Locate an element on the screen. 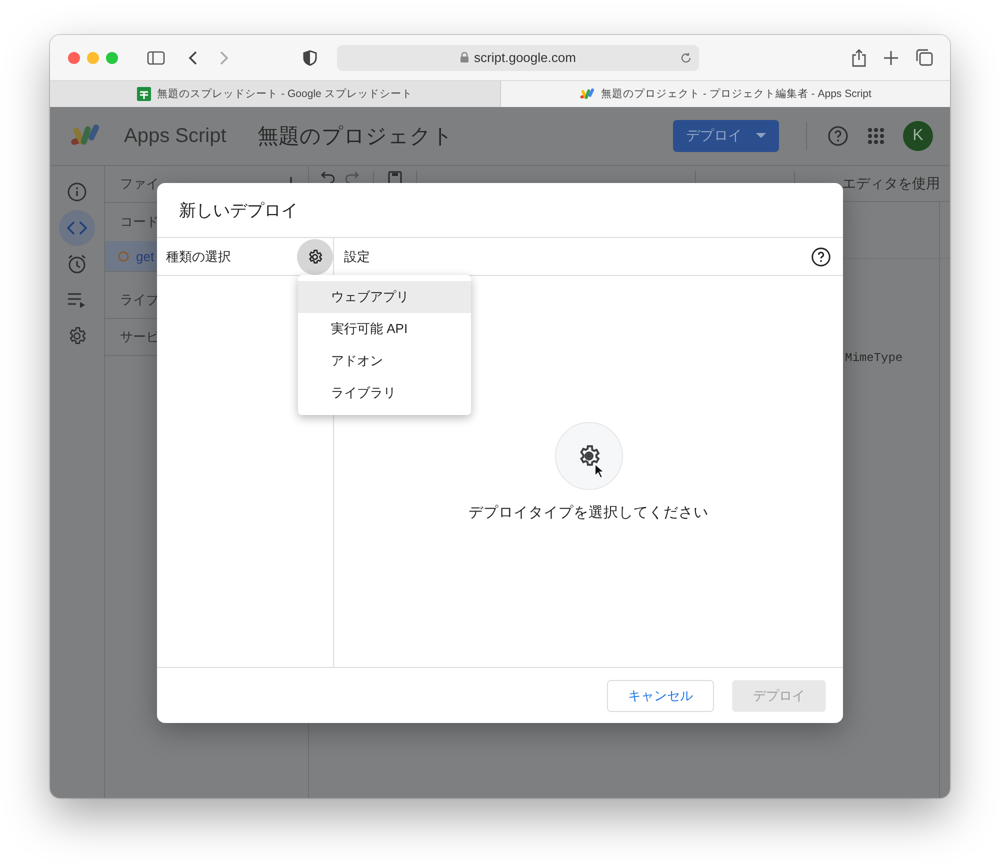 The image size is (1000, 866). back-icon is located at coordinates (193, 58).